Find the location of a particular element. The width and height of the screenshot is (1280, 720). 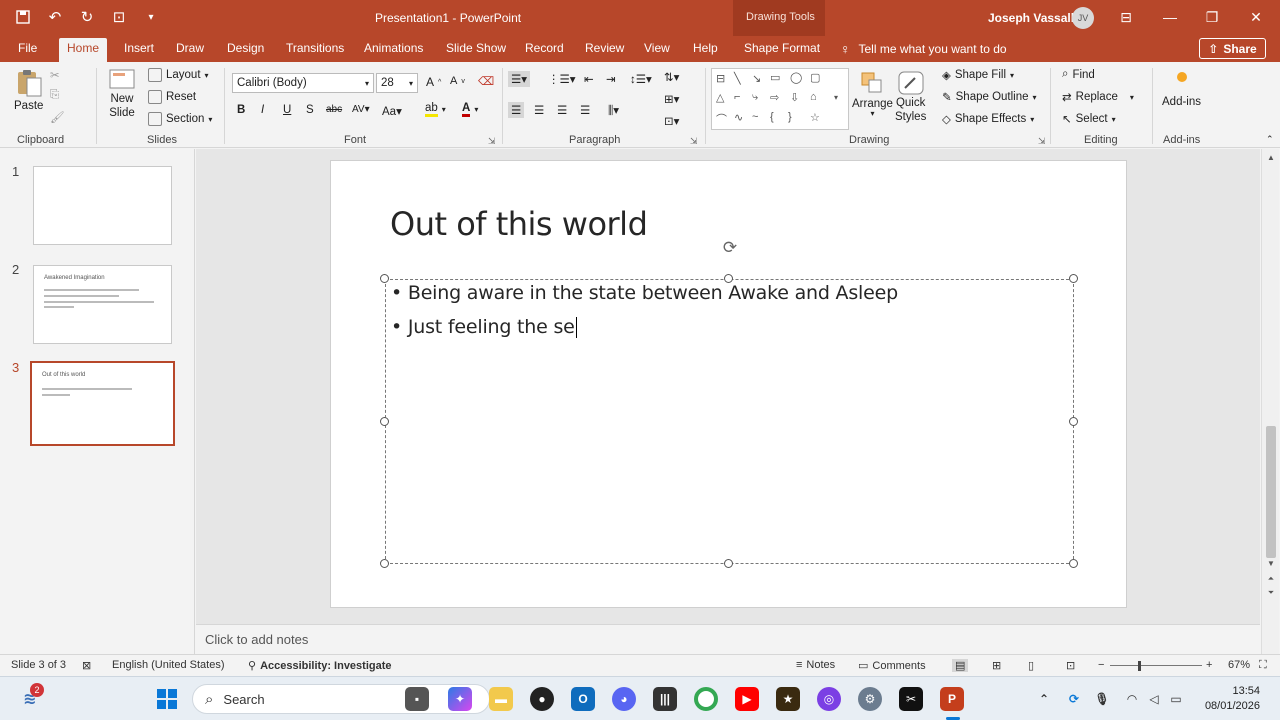

tab-file: File is located at coordinates (27, 48).